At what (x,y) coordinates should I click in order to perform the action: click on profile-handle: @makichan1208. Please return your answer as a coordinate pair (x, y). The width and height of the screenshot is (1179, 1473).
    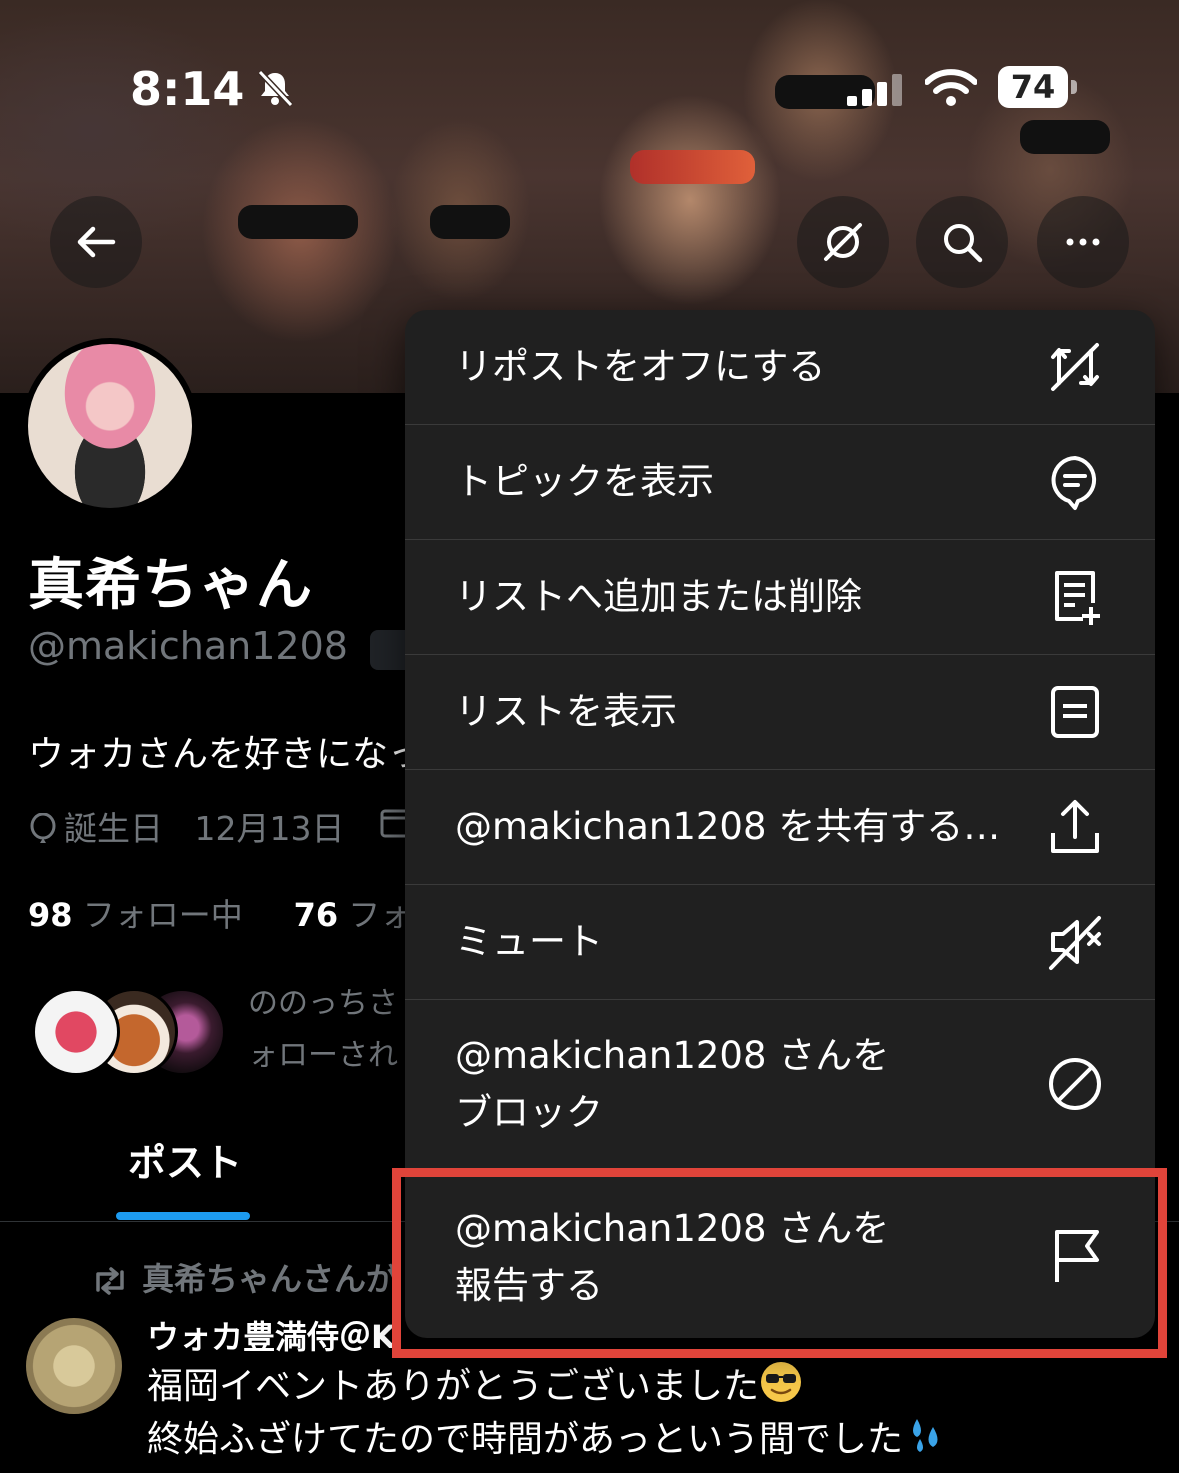
    Looking at the image, I should click on (188, 646).